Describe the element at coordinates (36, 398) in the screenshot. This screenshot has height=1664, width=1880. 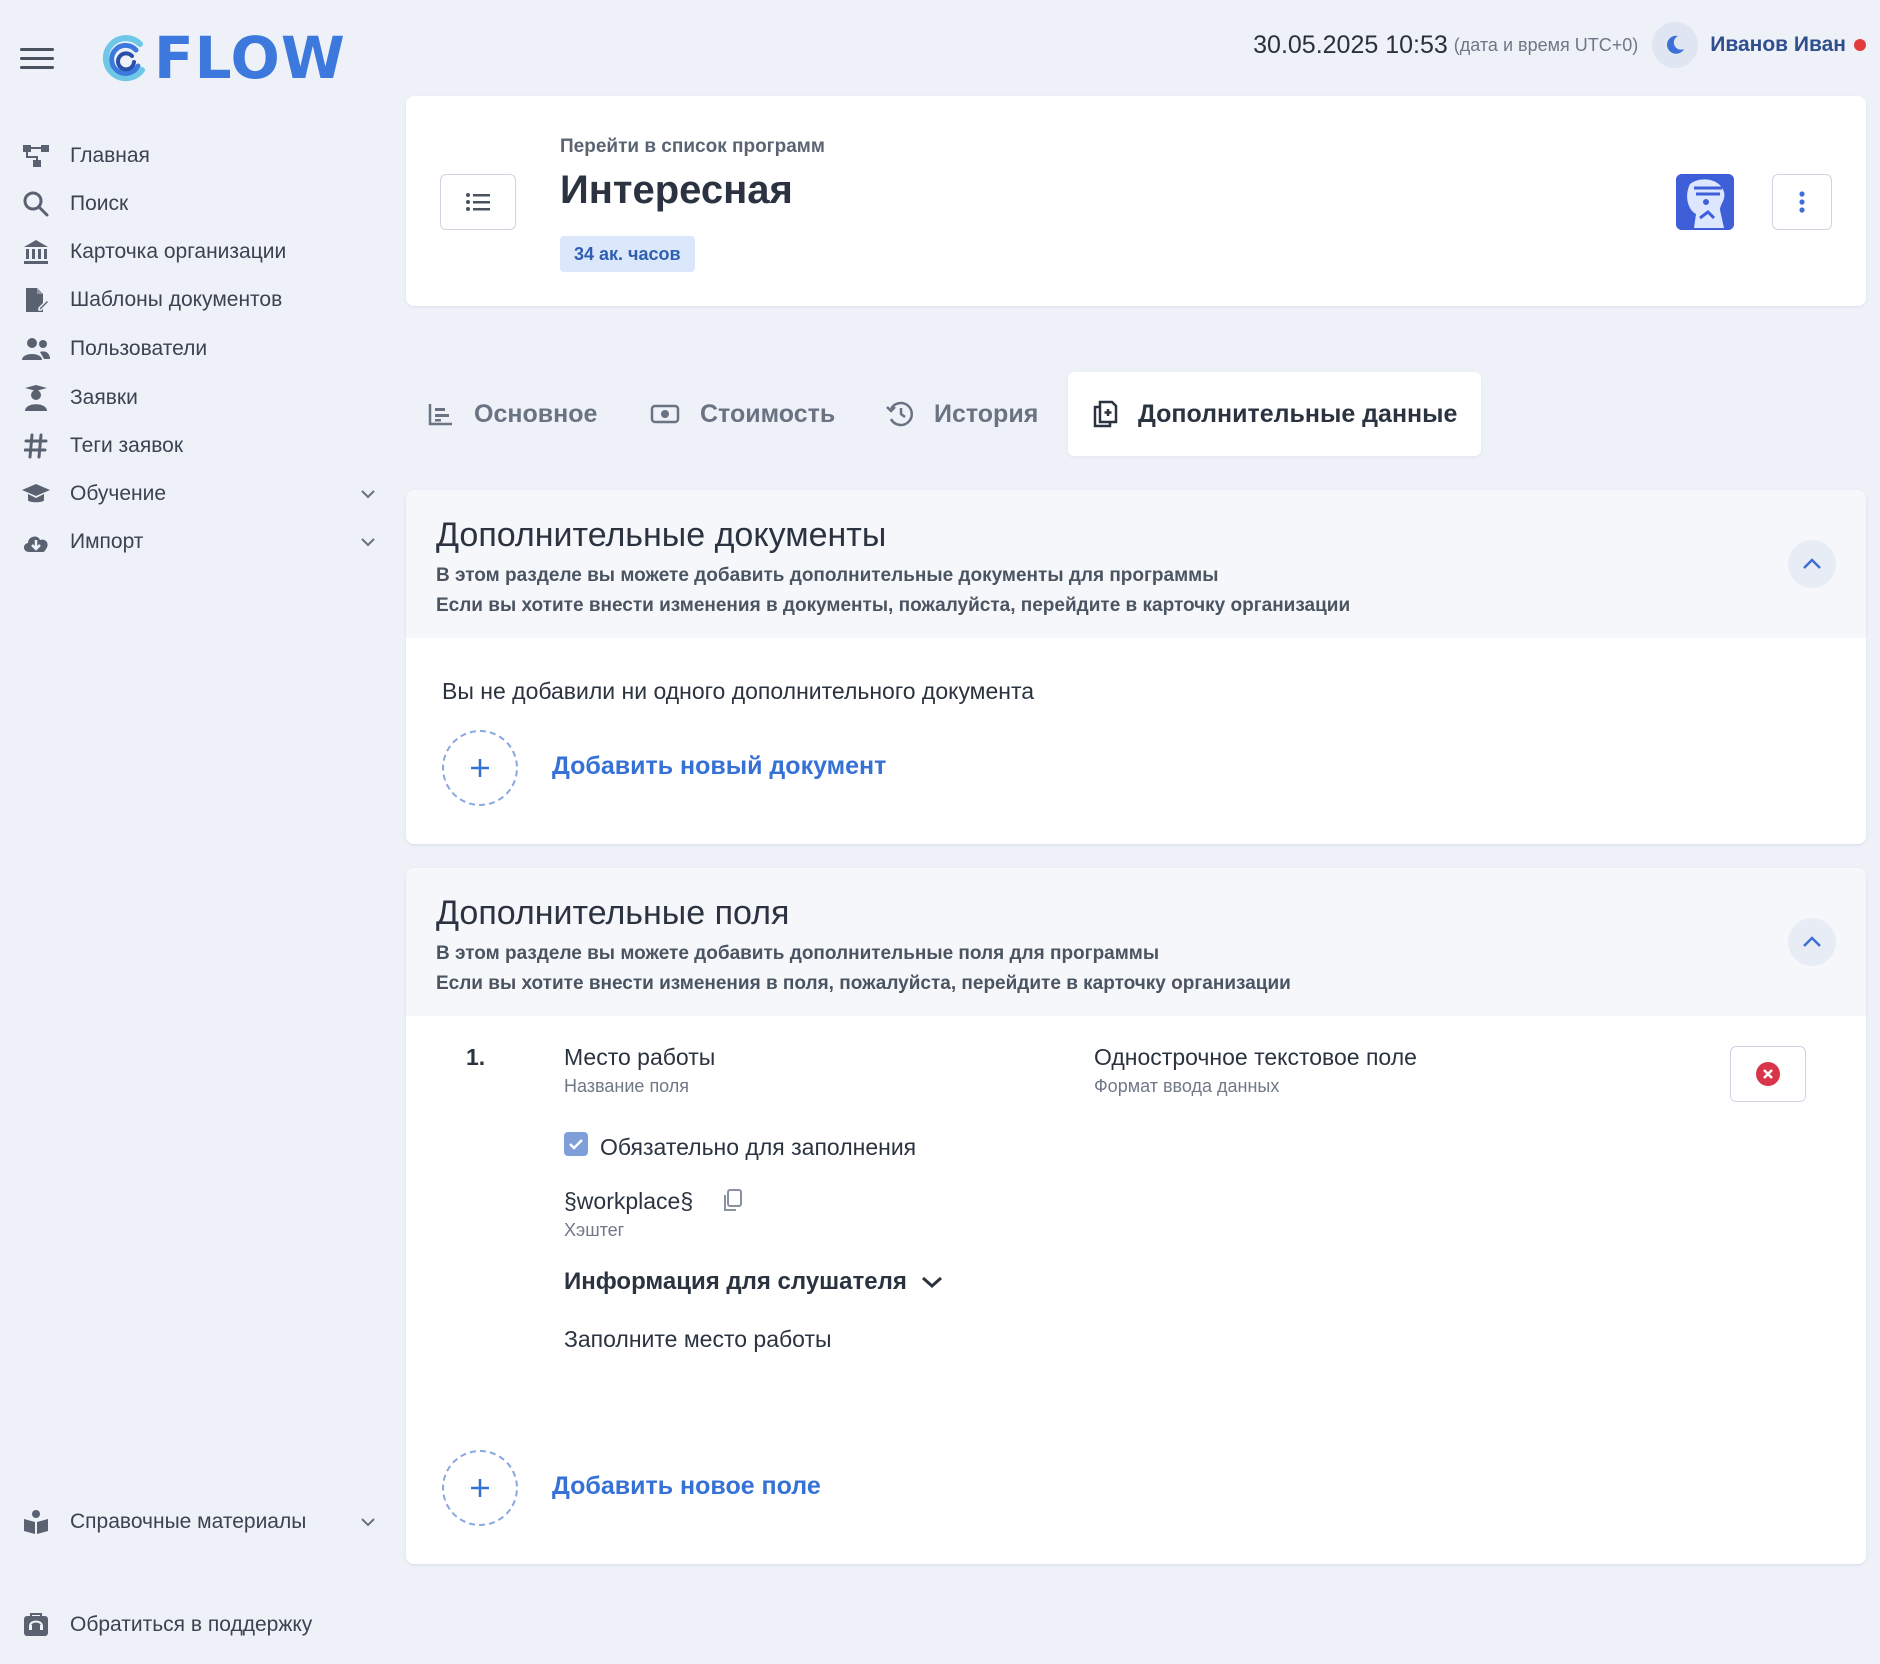
I see `graduate-icon` at that location.